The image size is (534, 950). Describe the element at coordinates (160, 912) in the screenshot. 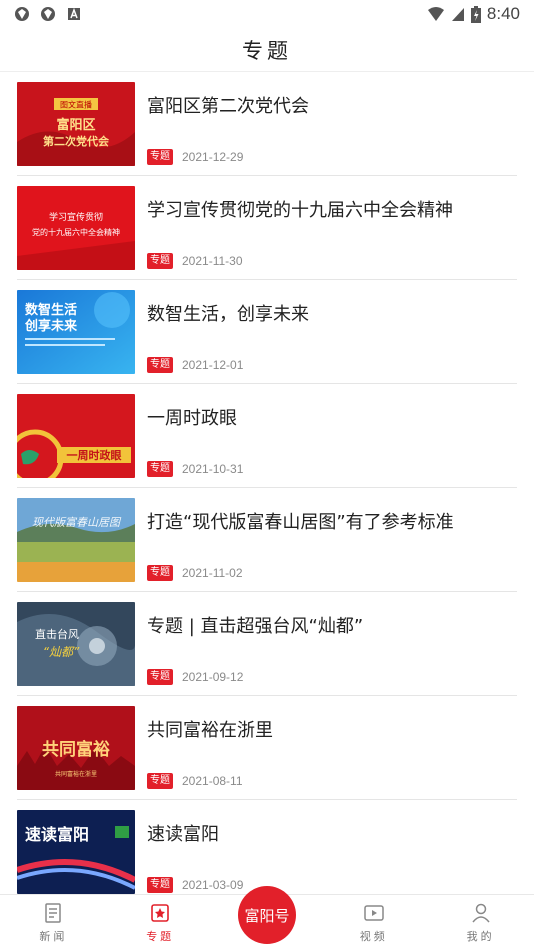

I see `topics-icon` at that location.